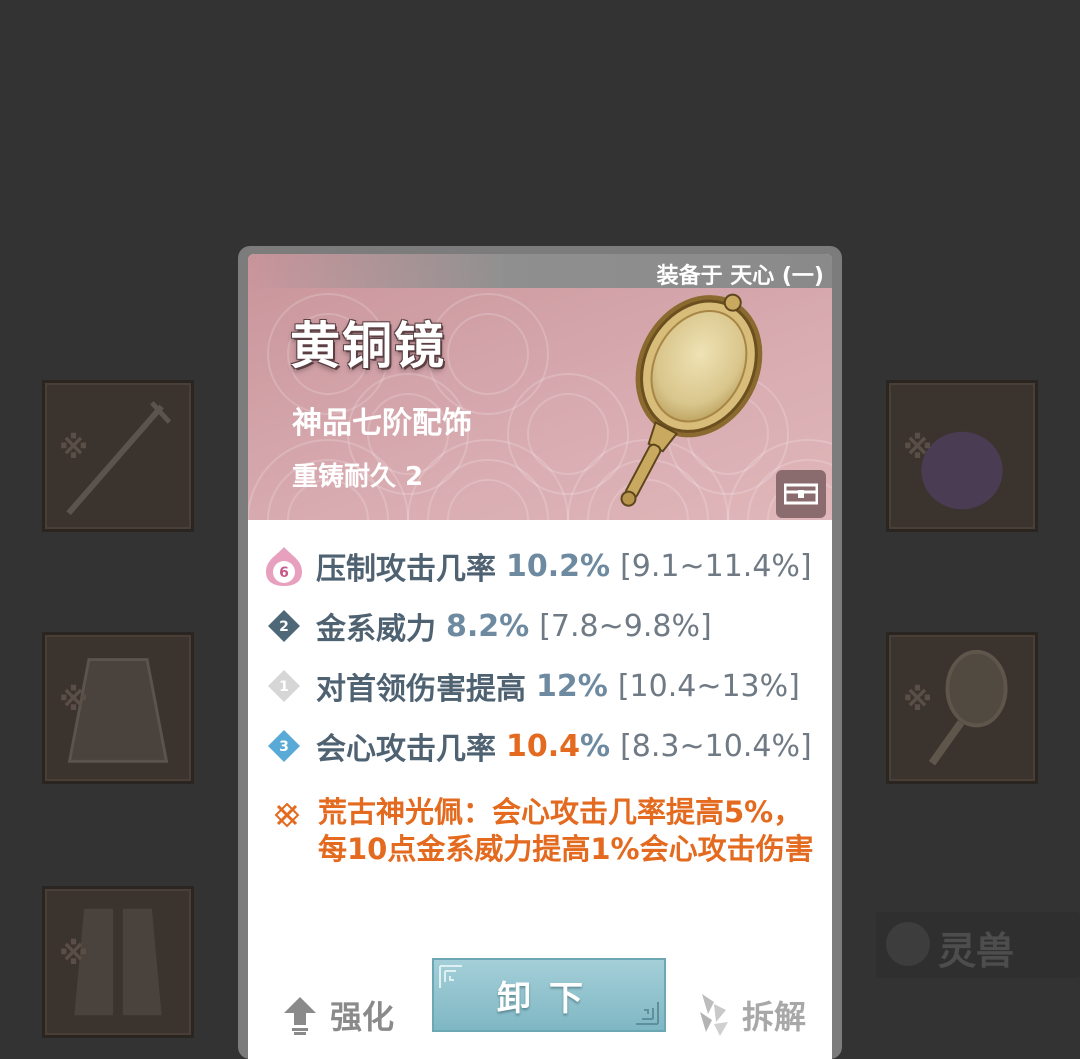 Image resolution: width=1080 pixels, height=1059 pixels. What do you see at coordinates (118, 456) in the screenshot?
I see `equipment-slot-weapon: ※` at bounding box center [118, 456].